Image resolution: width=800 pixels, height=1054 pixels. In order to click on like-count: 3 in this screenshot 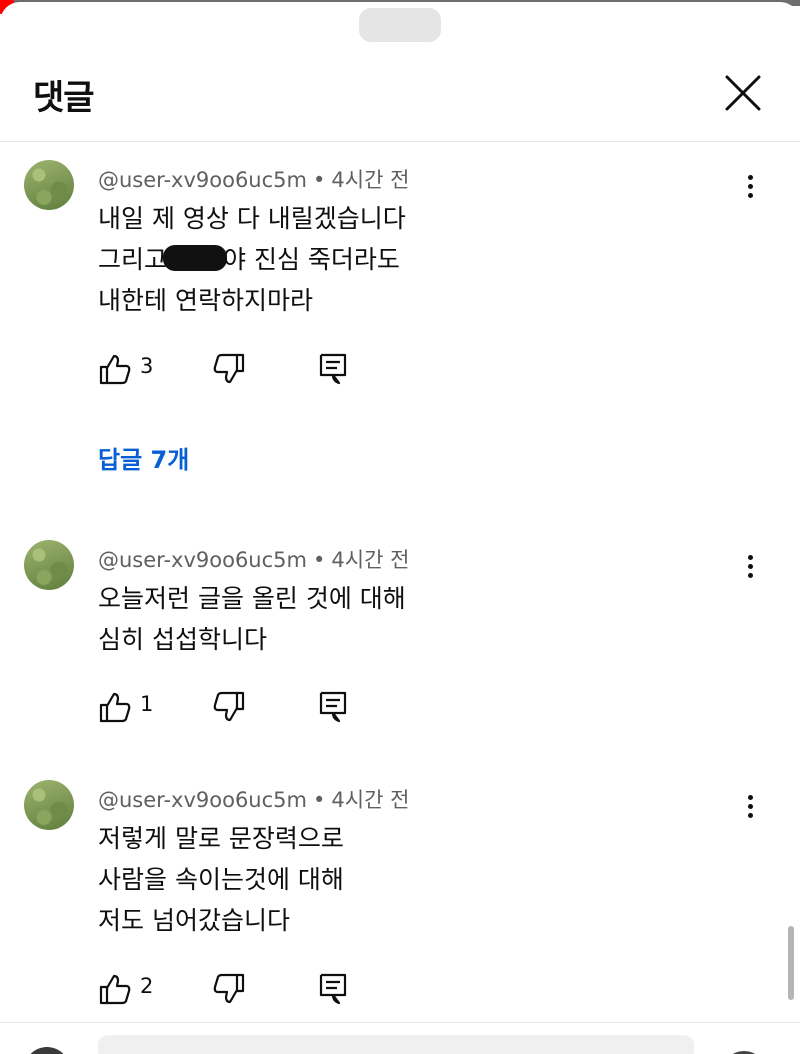, I will do `click(147, 366)`.